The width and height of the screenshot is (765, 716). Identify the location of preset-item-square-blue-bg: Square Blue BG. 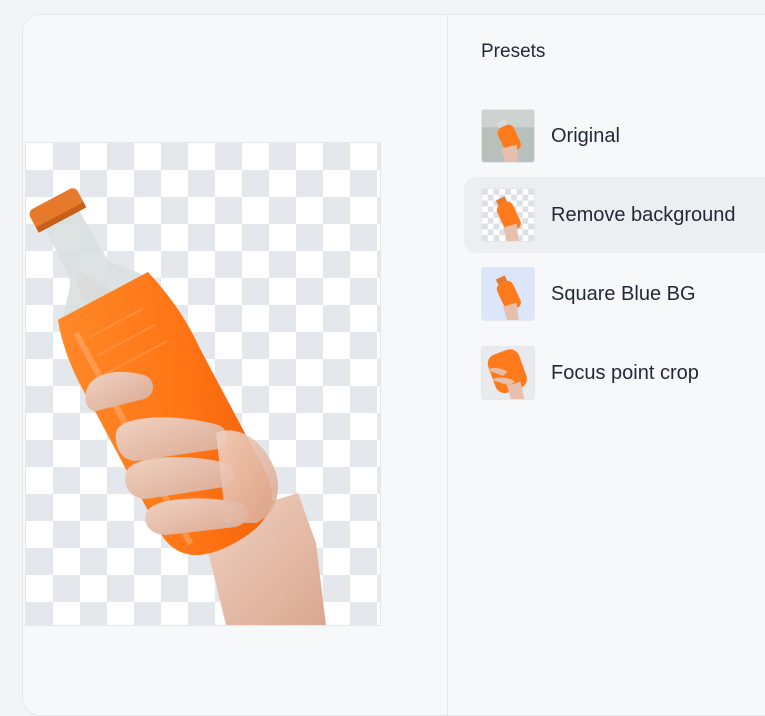
(614, 294).